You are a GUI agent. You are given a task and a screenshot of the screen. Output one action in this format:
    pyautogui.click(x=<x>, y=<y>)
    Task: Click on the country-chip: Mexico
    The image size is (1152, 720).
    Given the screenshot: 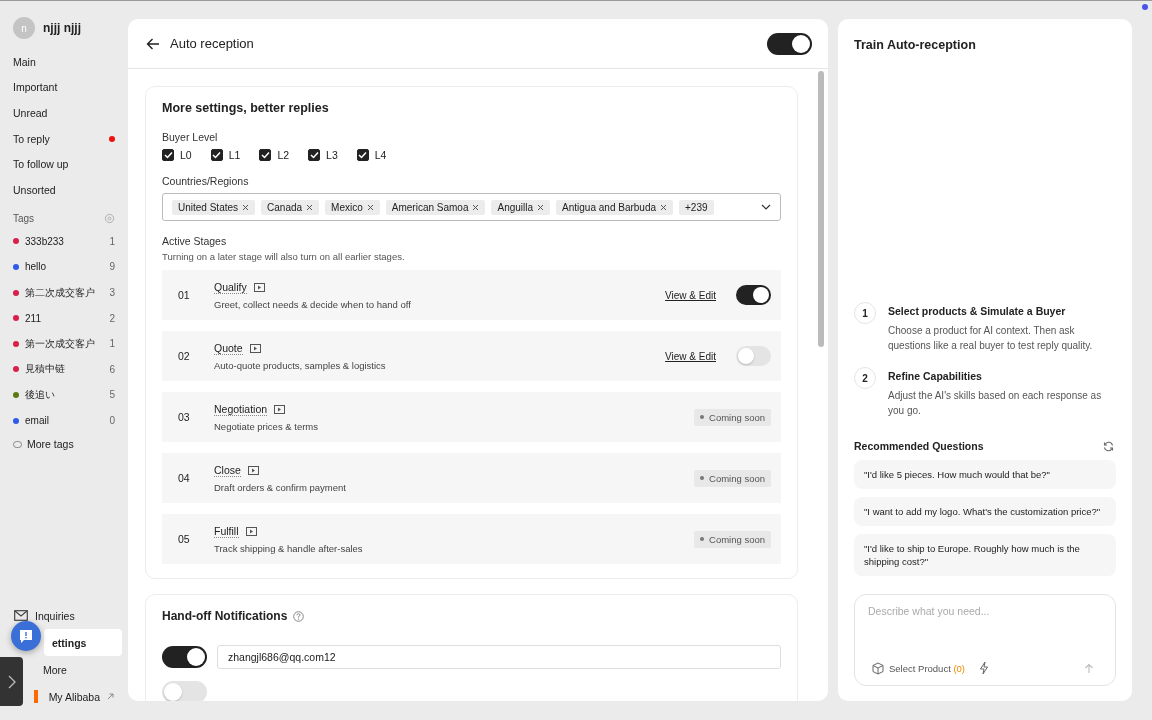 What is the action you would take?
    pyautogui.click(x=352, y=207)
    